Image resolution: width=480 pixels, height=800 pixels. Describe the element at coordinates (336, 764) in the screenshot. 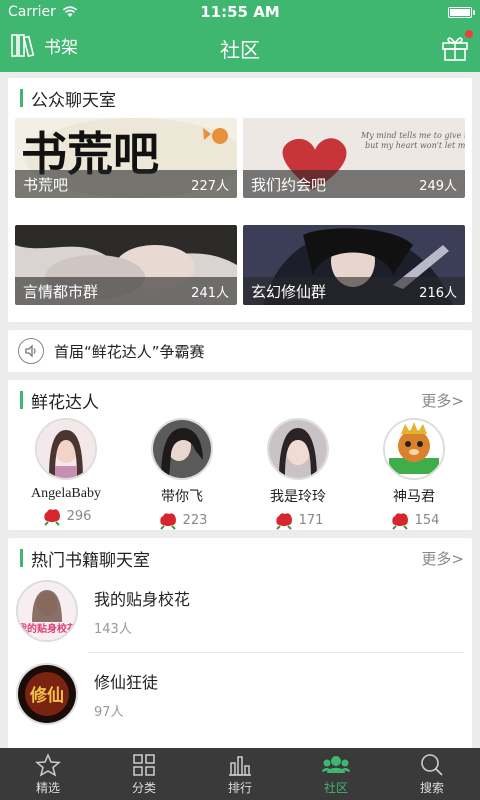

I see `community-icon` at that location.